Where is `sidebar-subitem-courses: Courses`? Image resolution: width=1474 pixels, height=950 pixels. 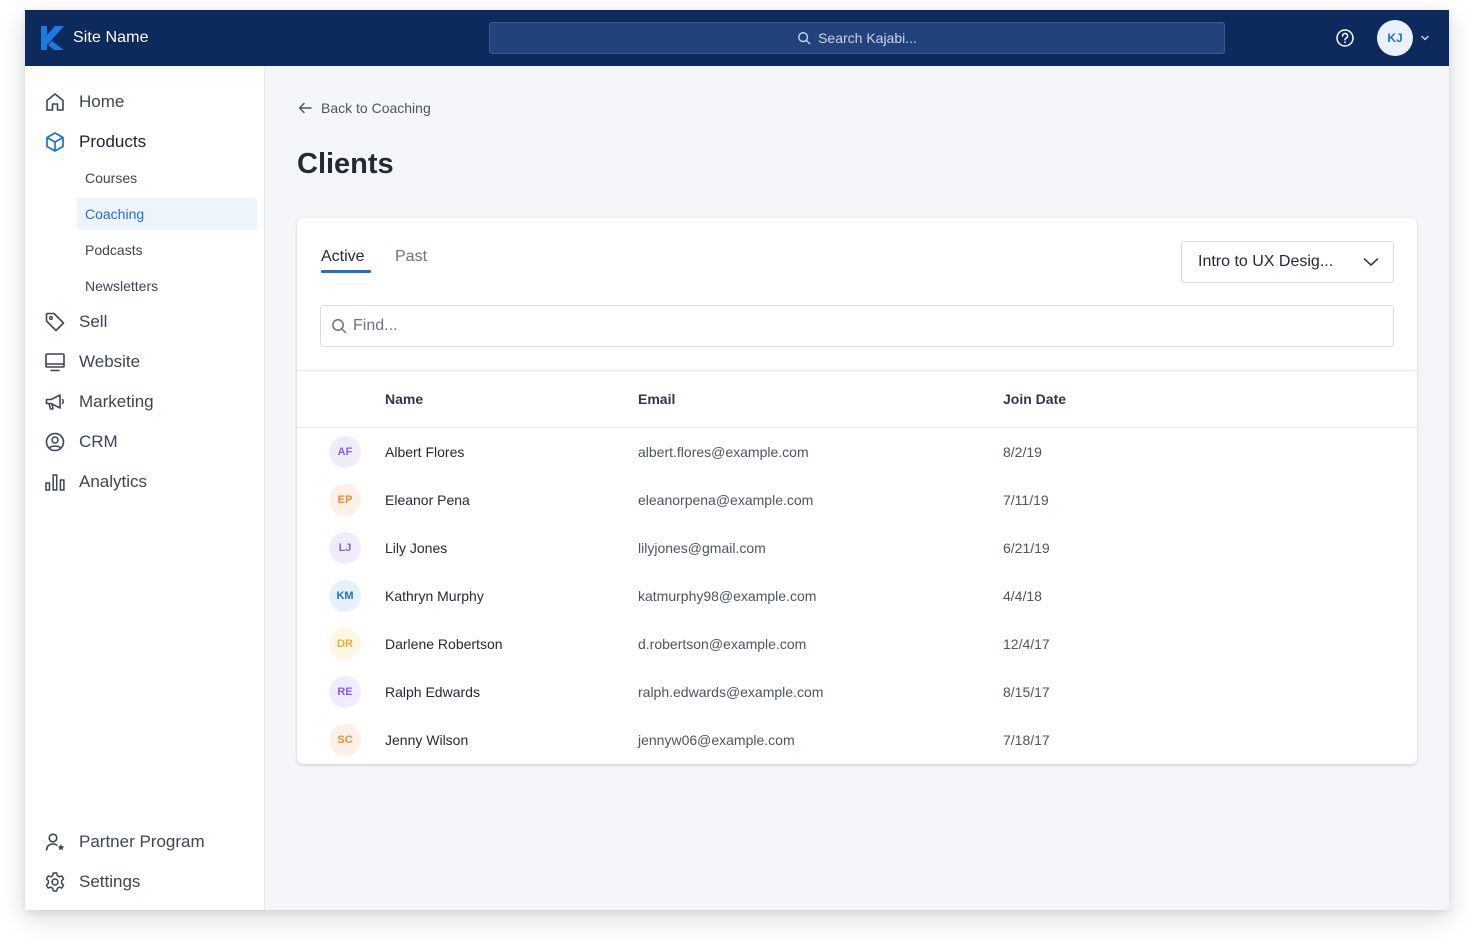 sidebar-subitem-courses: Courses is located at coordinates (167, 178).